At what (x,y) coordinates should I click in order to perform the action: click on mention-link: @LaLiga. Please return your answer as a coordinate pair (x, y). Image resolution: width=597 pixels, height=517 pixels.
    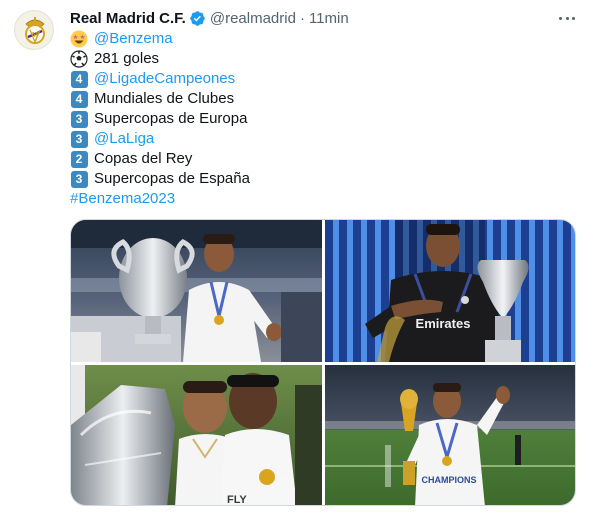
    Looking at the image, I should click on (124, 139).